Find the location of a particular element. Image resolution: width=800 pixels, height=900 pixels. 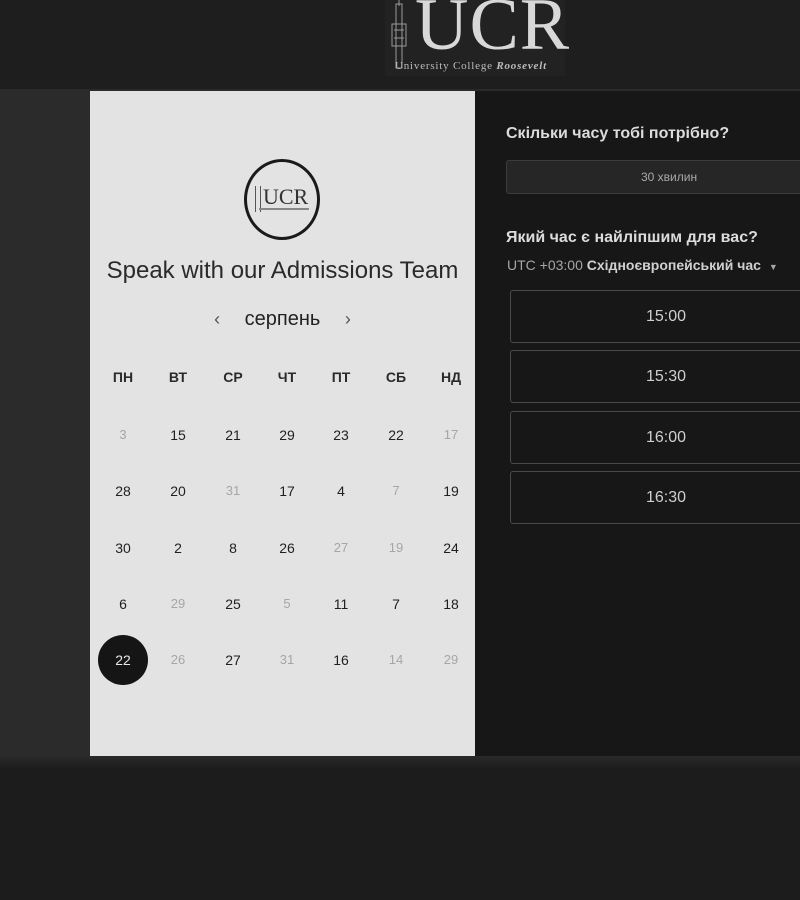

duration-select: 30 хвилин is located at coordinates (653, 177).